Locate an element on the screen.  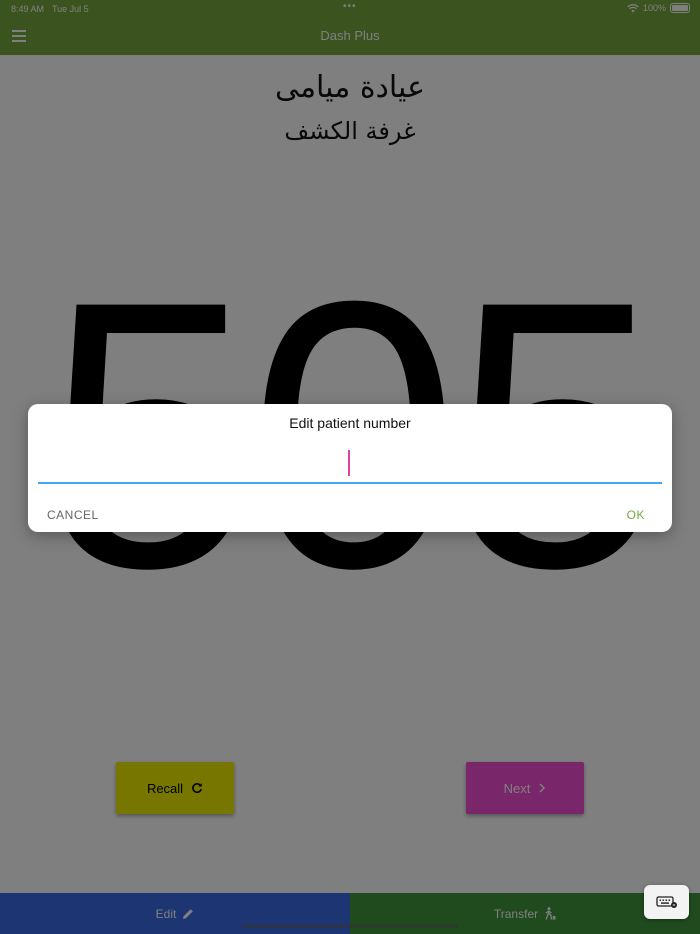
patient-number-input is located at coordinates (350, 466).